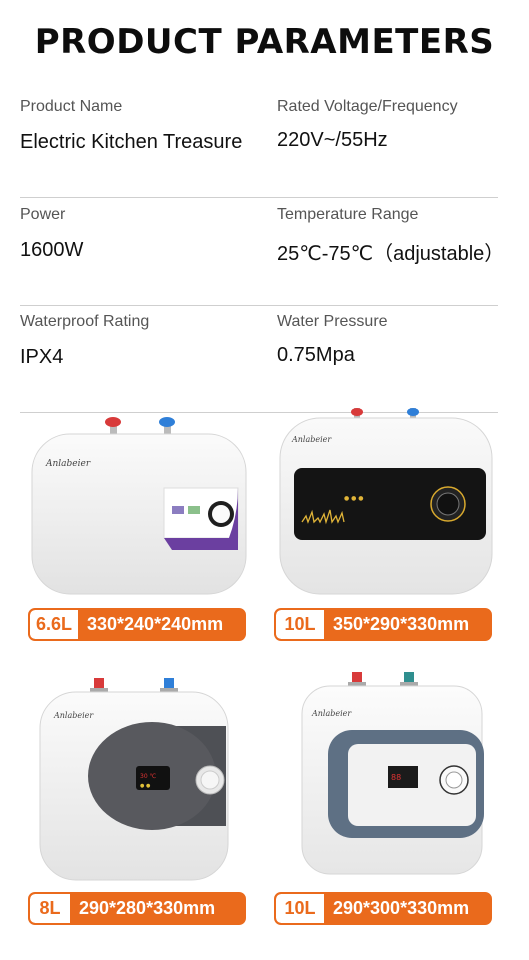 The width and height of the screenshot is (529, 960). I want to click on param-value: 1600W, so click(52, 250).